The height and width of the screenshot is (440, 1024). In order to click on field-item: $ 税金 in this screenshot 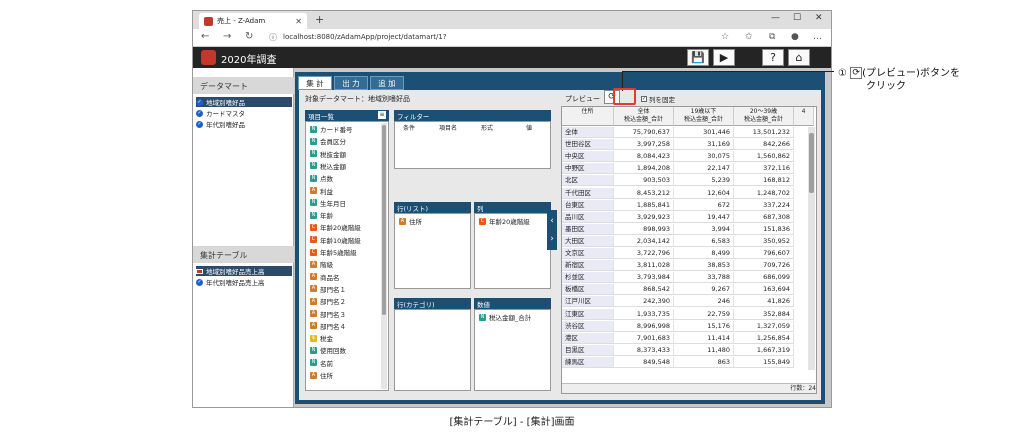, I will do `click(321, 338)`.